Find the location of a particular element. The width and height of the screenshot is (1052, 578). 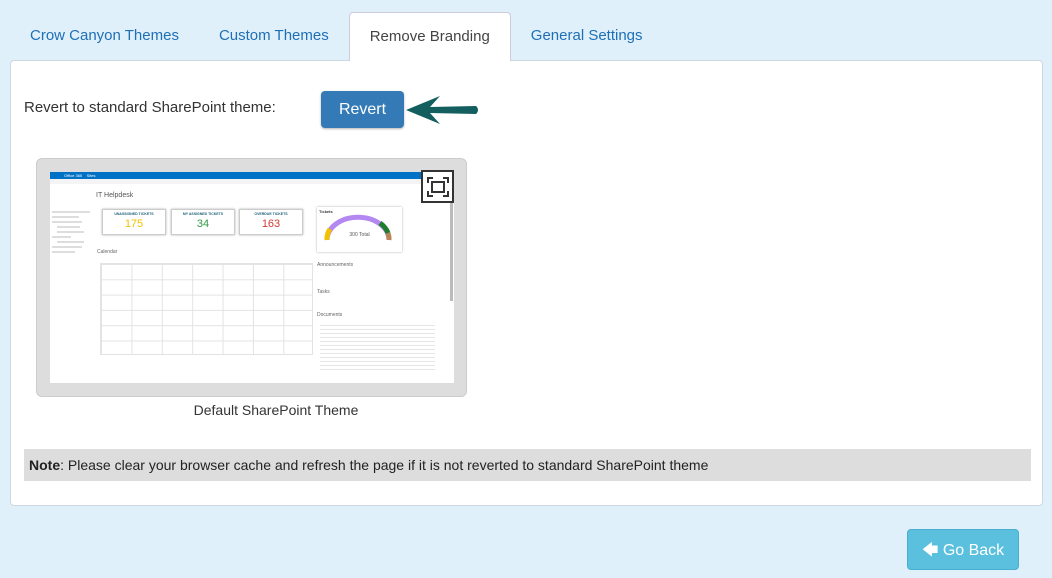

preview-announcements: Announcements is located at coordinates (335, 265).